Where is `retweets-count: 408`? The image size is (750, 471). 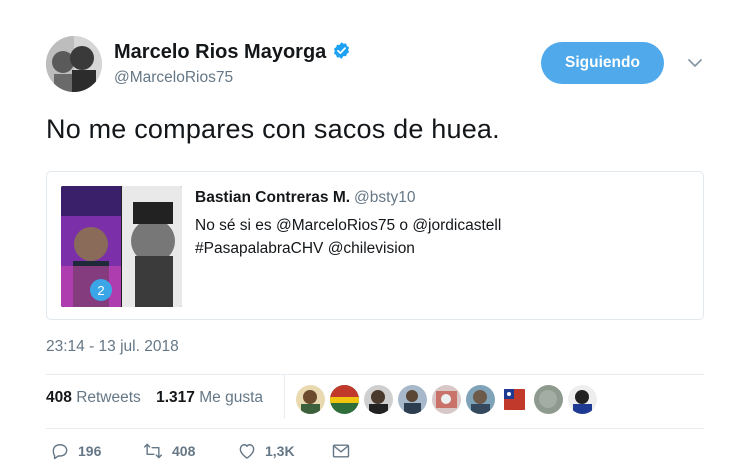 retweets-count: 408 is located at coordinates (59, 397).